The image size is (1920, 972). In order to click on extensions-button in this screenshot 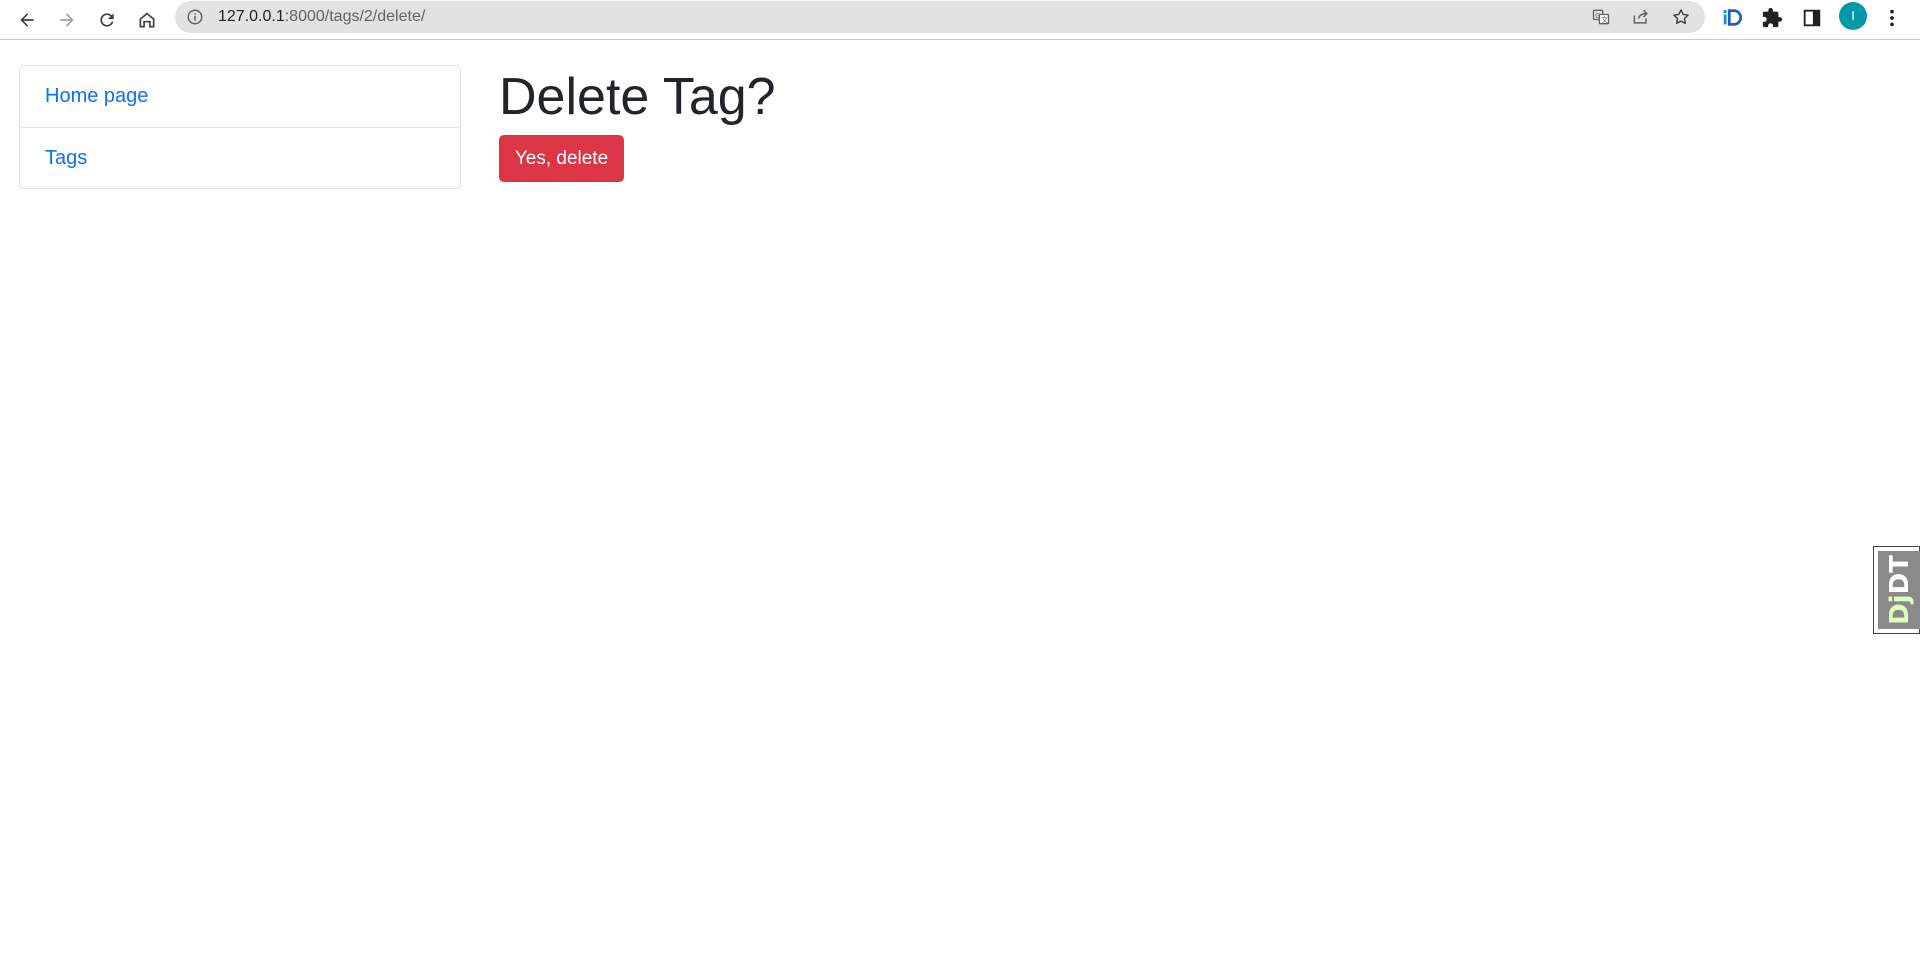, I will do `click(1772, 18)`.